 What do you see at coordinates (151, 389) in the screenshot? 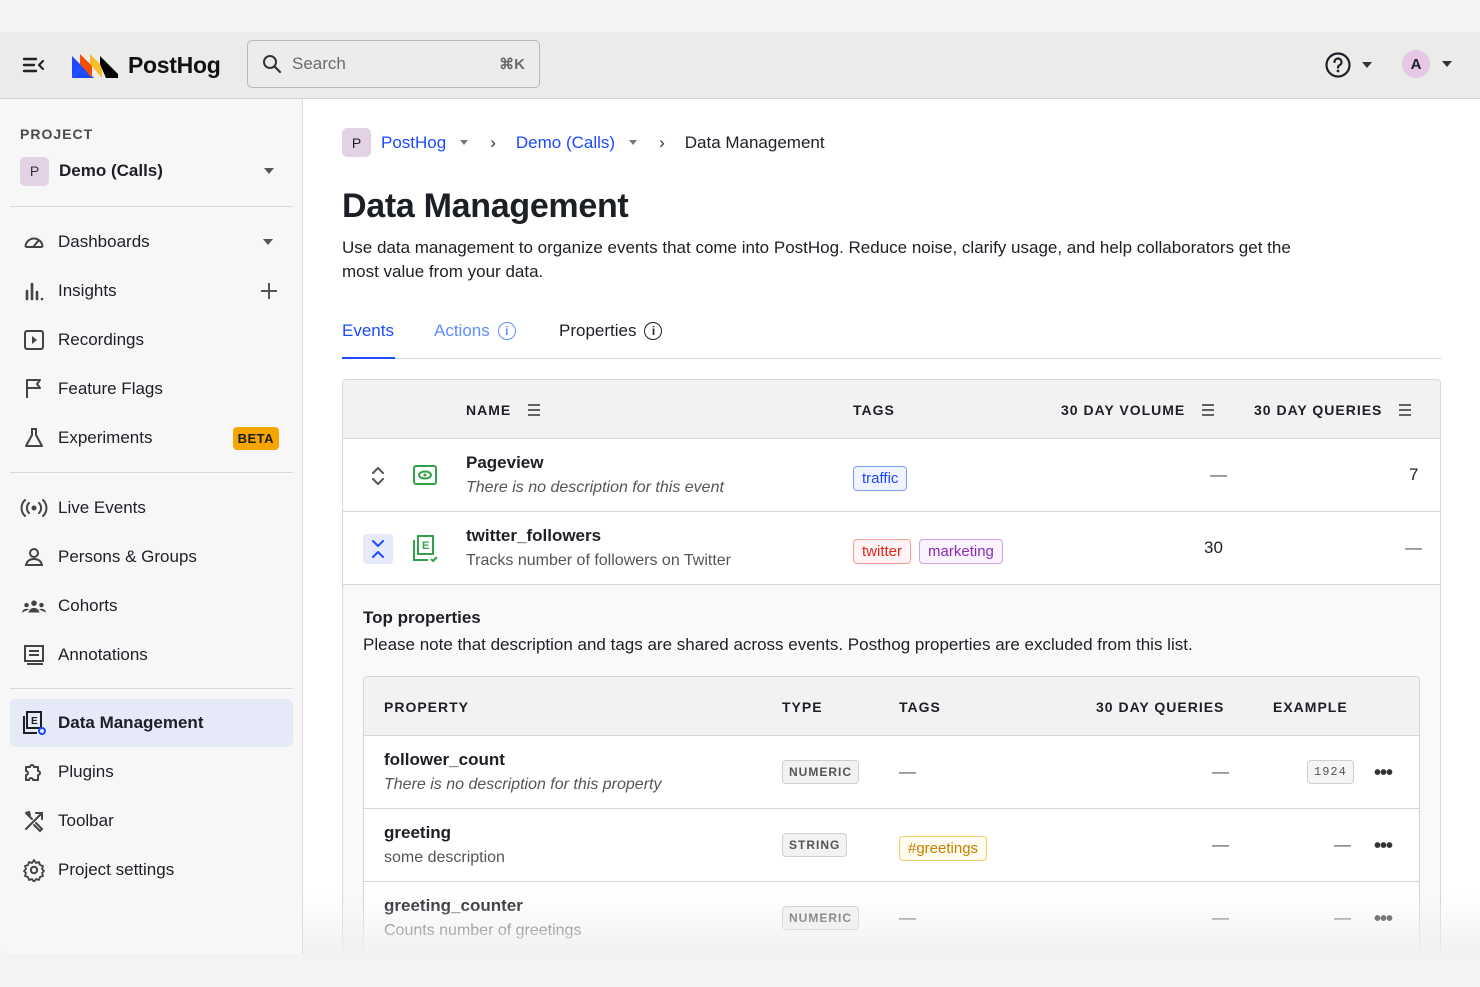
I see `sidebar-item-feature-flags: Feature Flags` at bounding box center [151, 389].